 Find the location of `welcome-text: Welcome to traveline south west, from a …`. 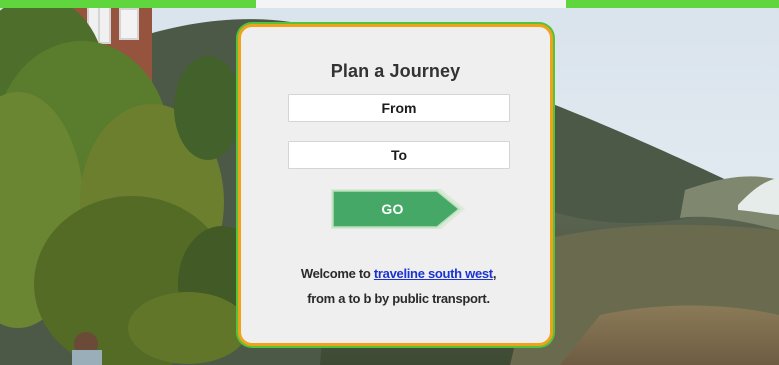

welcome-text: Welcome to traveline south west, from a … is located at coordinates (398, 286).